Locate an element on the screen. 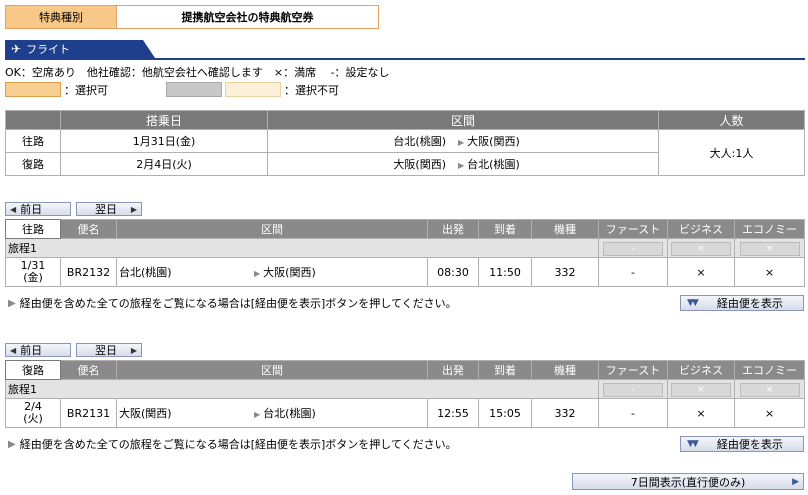  first-class-header: ファースト is located at coordinates (633, 229).